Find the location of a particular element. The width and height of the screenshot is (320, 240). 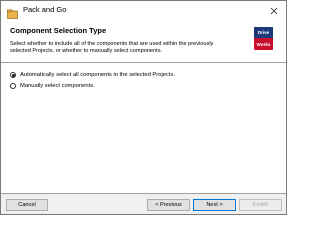

driveworks-logo: Drive Works is located at coordinates (263, 38).